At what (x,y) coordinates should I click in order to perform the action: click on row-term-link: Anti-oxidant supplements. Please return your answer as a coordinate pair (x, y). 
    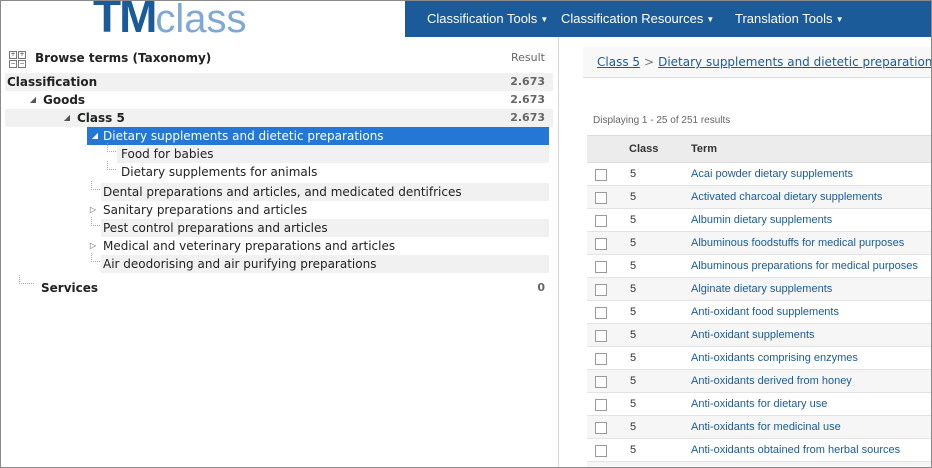
    Looking at the image, I should click on (753, 335).